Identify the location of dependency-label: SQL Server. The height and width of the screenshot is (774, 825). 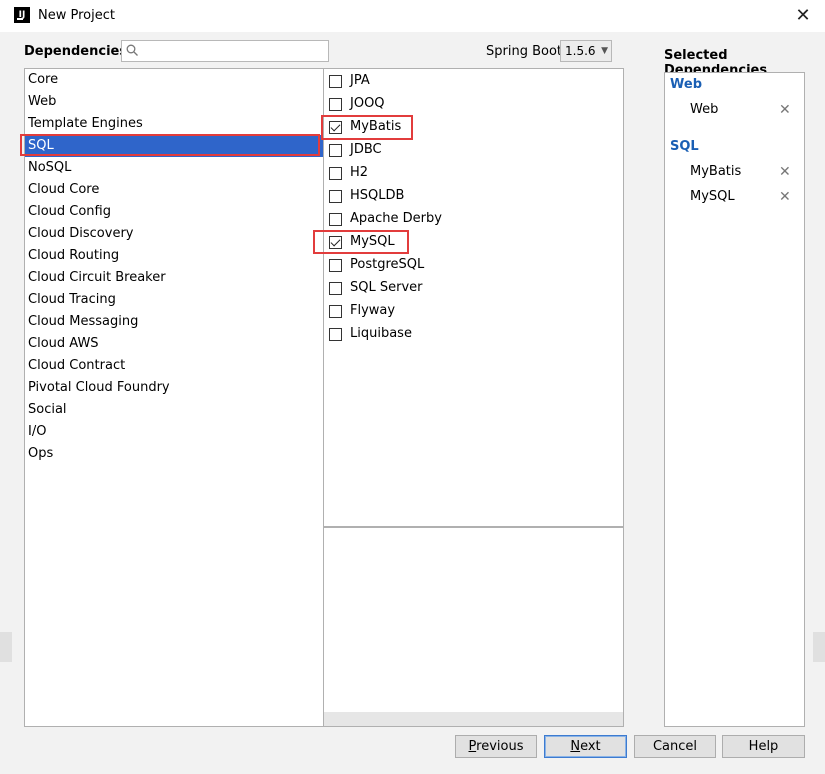
(386, 287).